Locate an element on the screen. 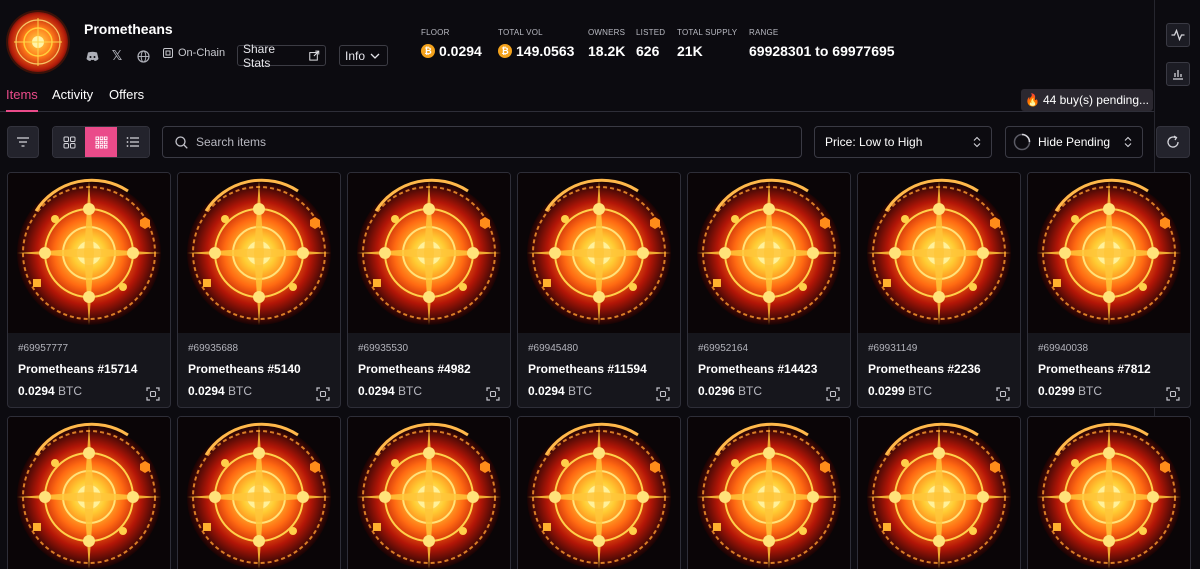  sort-value: Price: Low to High is located at coordinates (874, 142).